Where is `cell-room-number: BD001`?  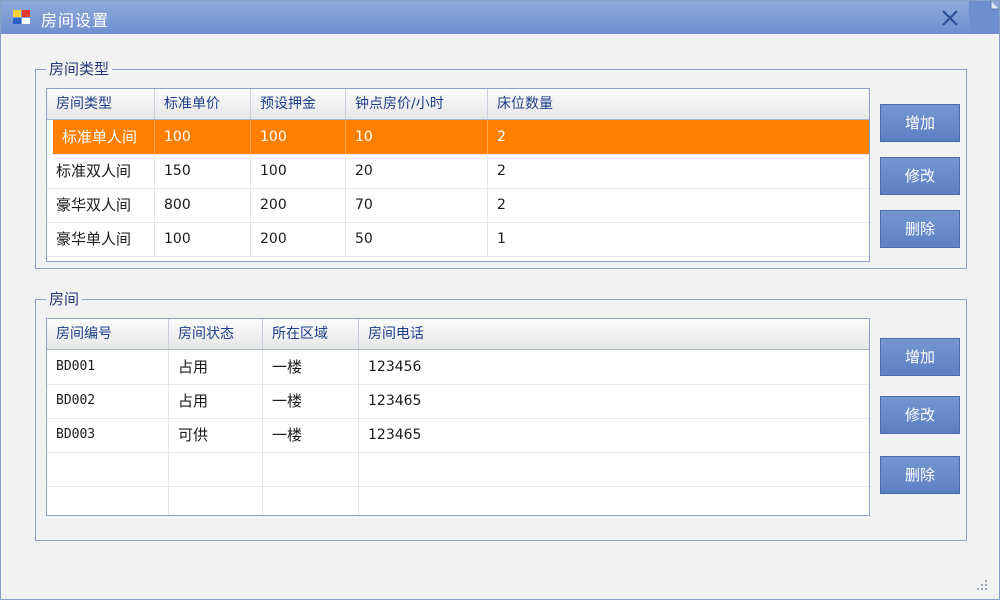
cell-room-number: BD001 is located at coordinates (108, 367).